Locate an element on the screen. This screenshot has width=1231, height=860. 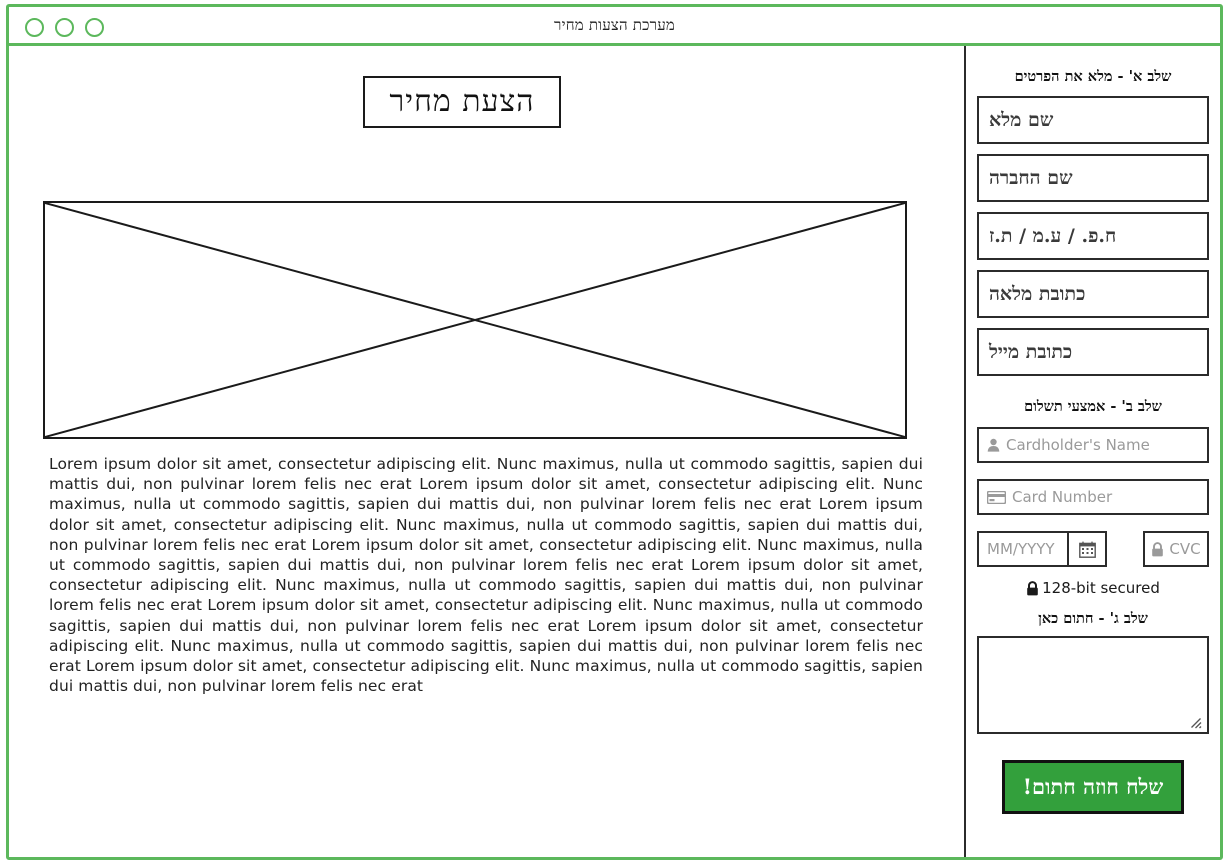
secured-notice: 128-bit secured is located at coordinates (1093, 586).